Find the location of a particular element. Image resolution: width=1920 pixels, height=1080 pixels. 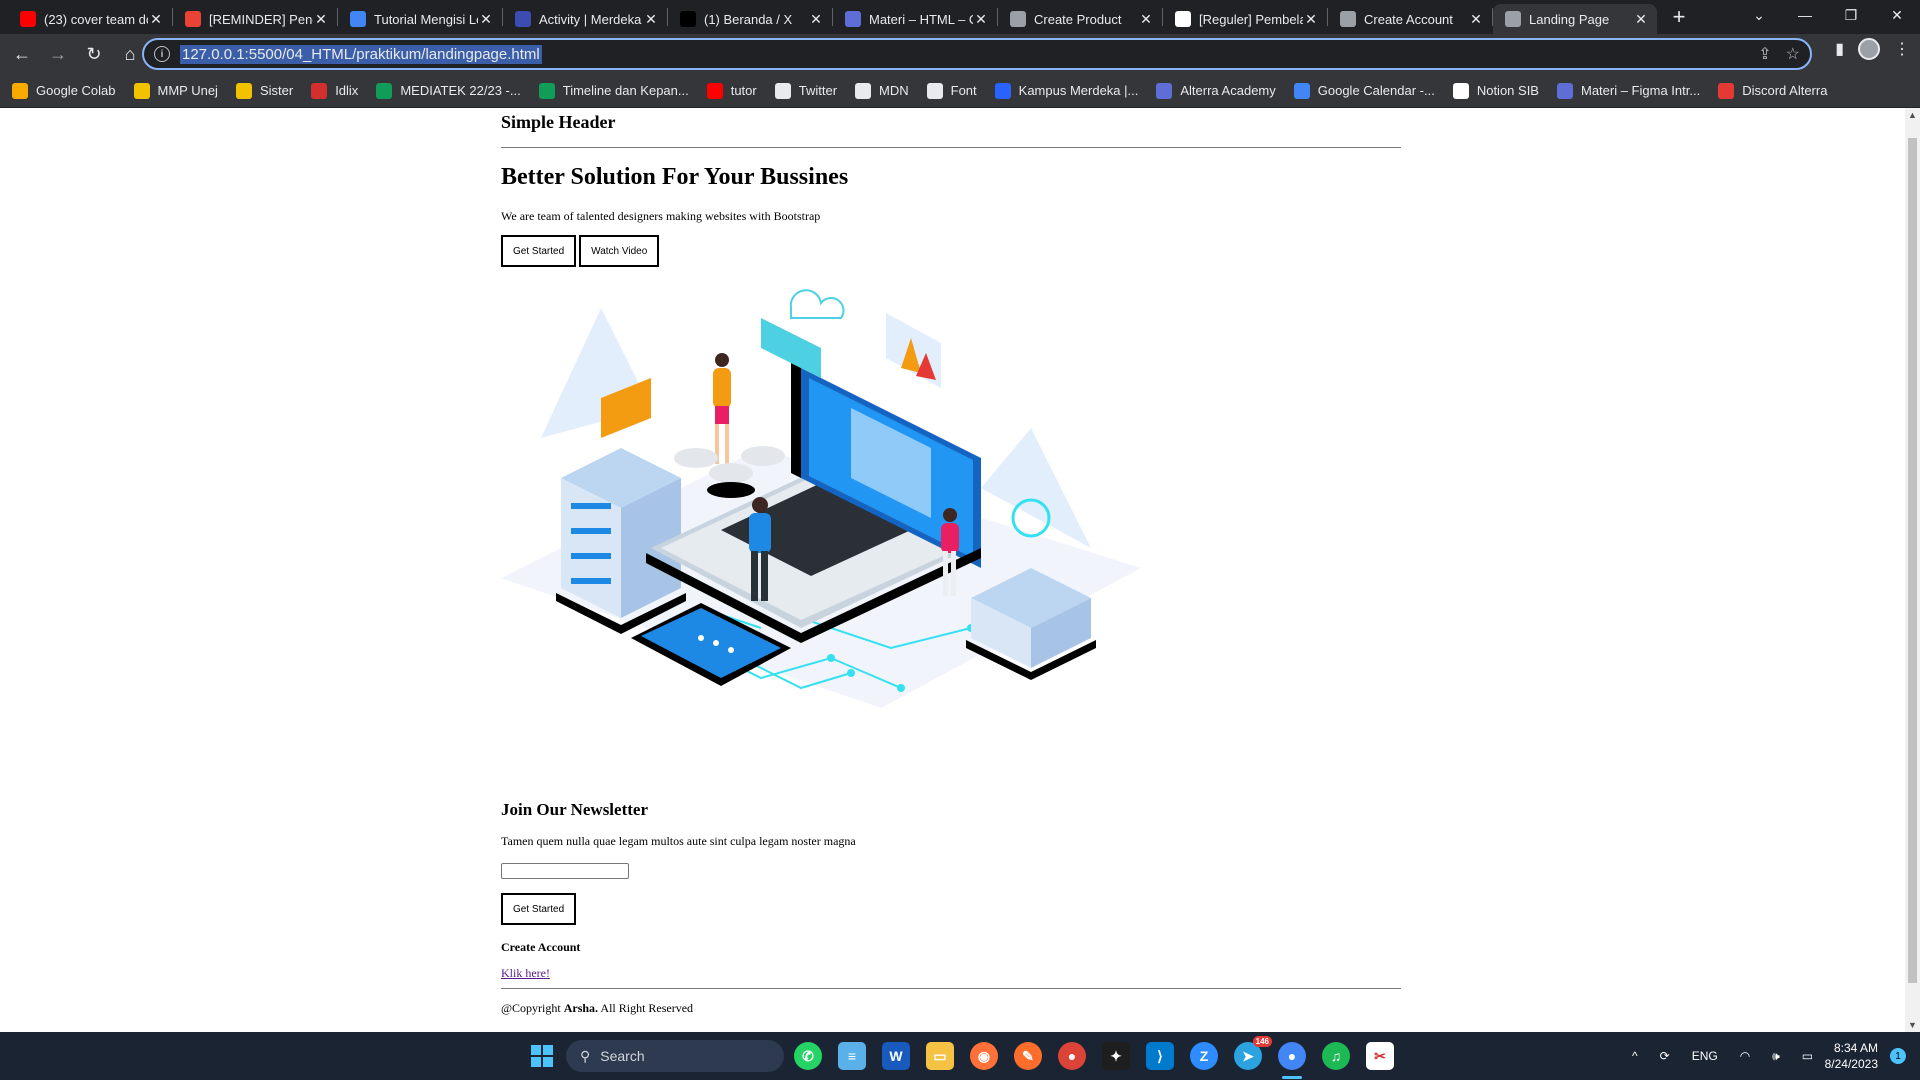

bookmark-item: Notion SIB is located at coordinates (1495, 90).